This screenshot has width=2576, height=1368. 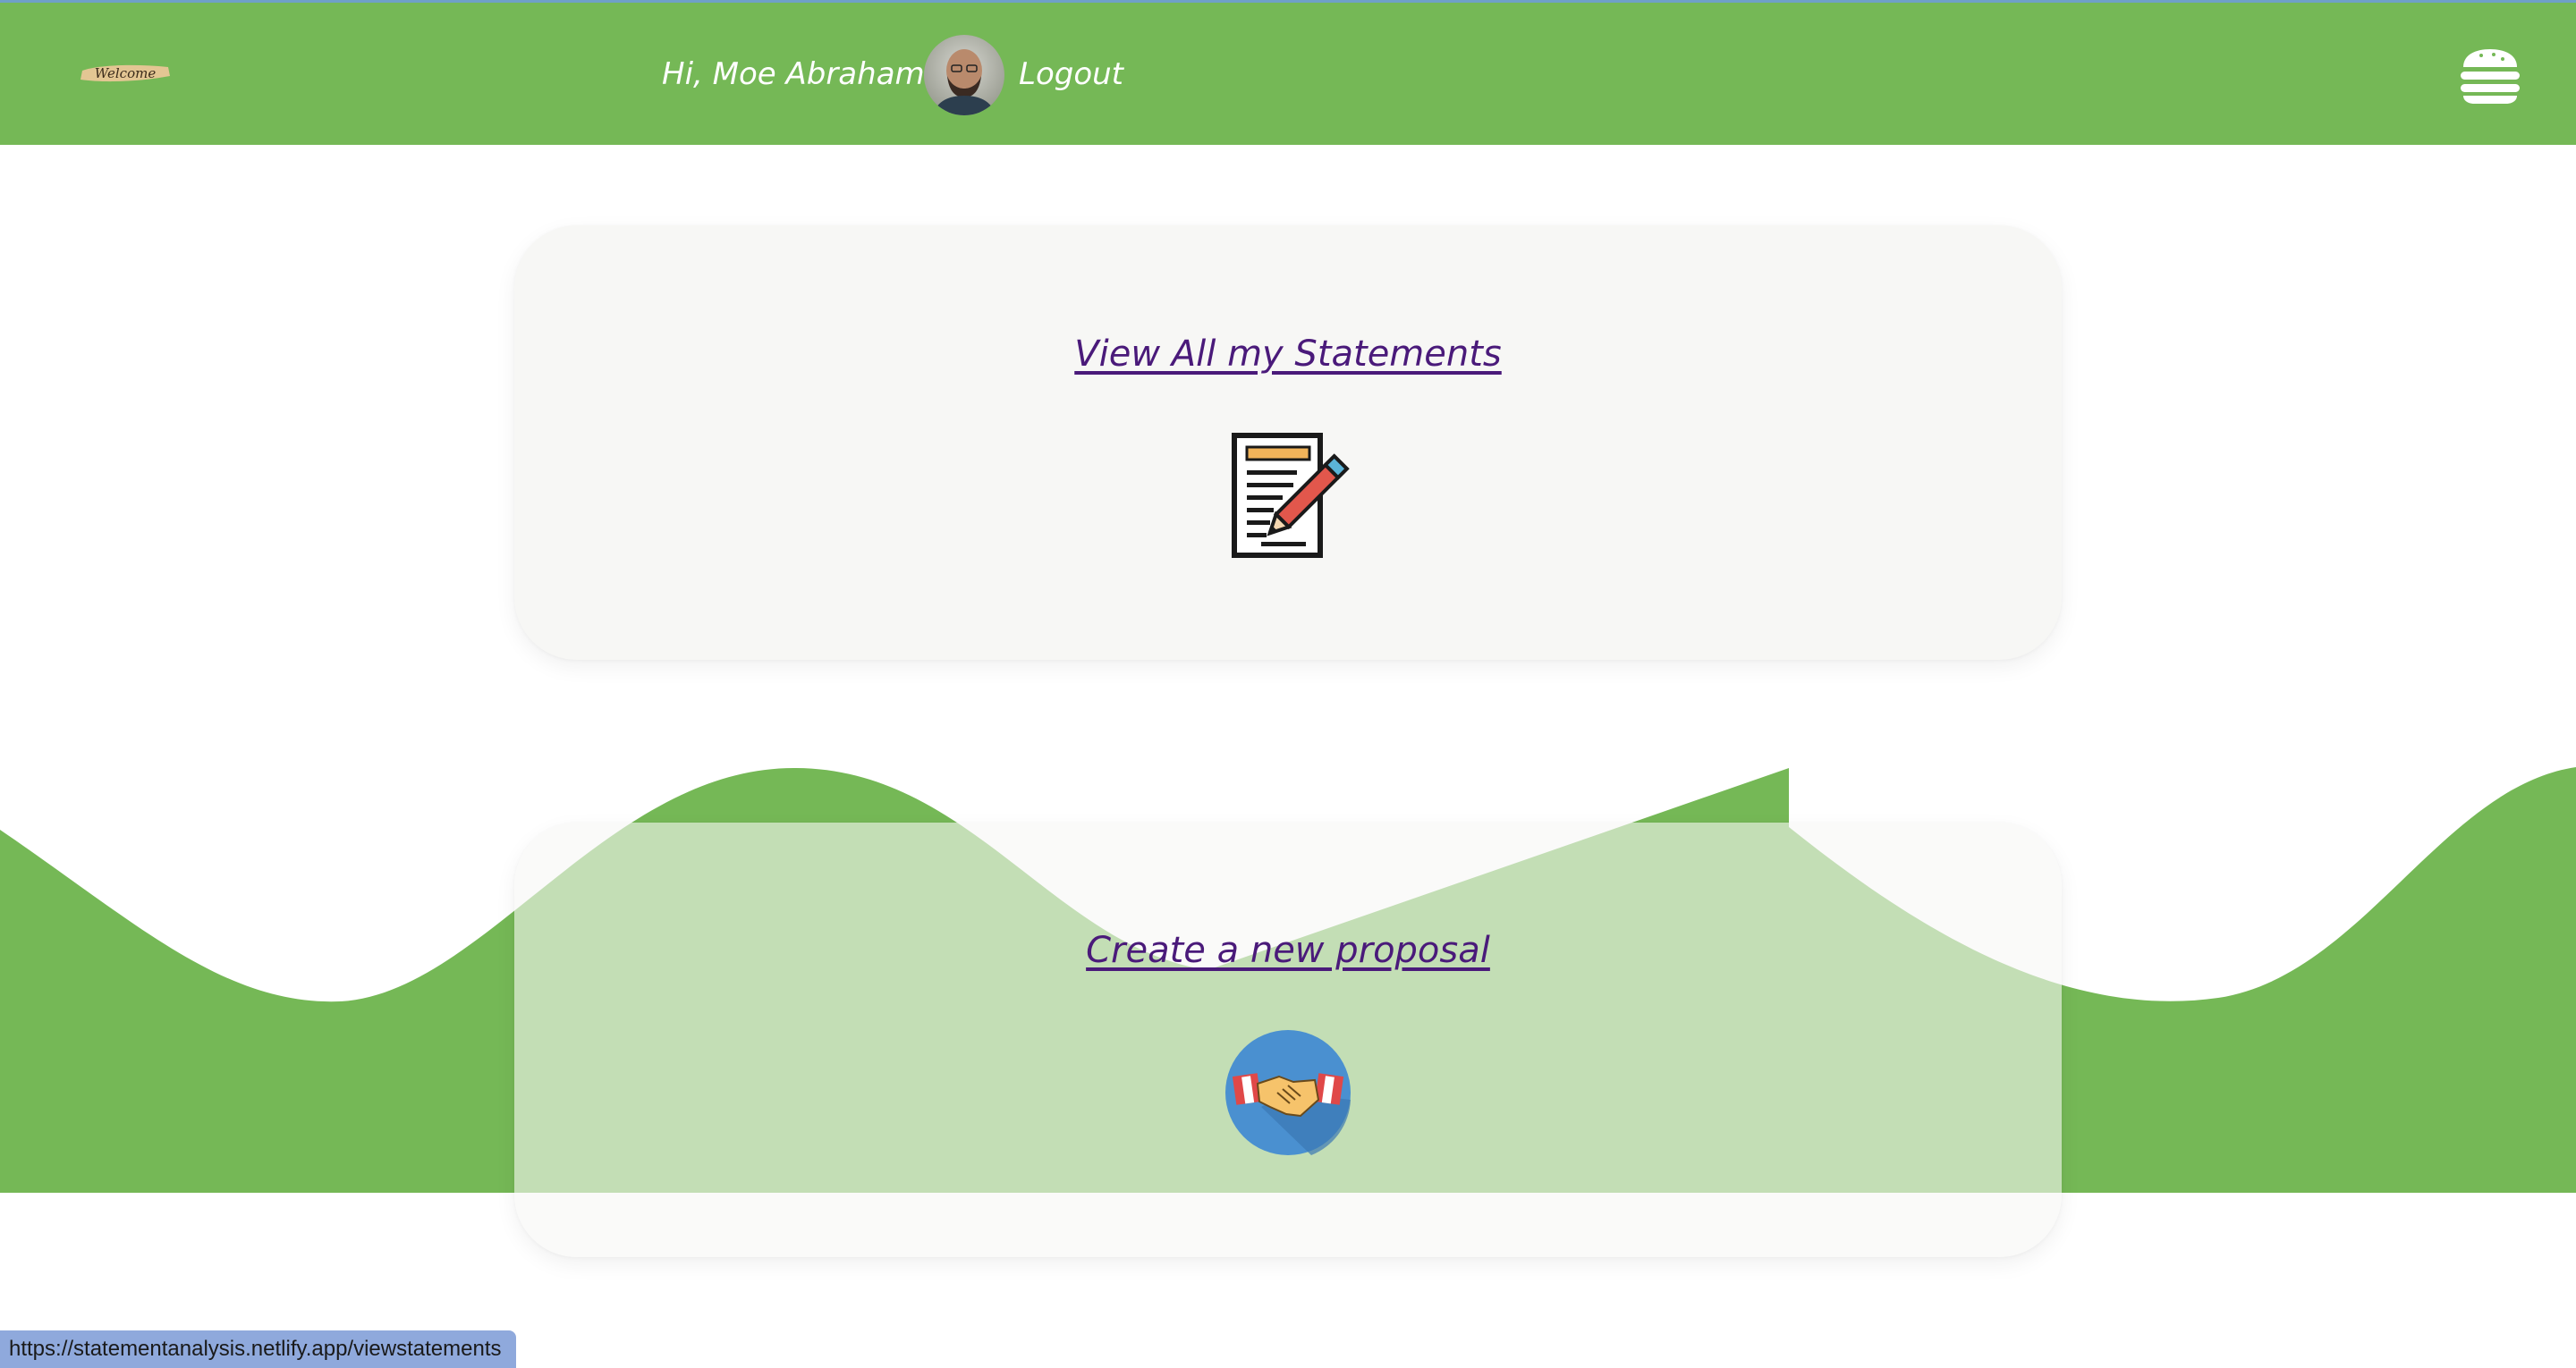 What do you see at coordinates (964, 75) in the screenshot?
I see `user-avatar` at bounding box center [964, 75].